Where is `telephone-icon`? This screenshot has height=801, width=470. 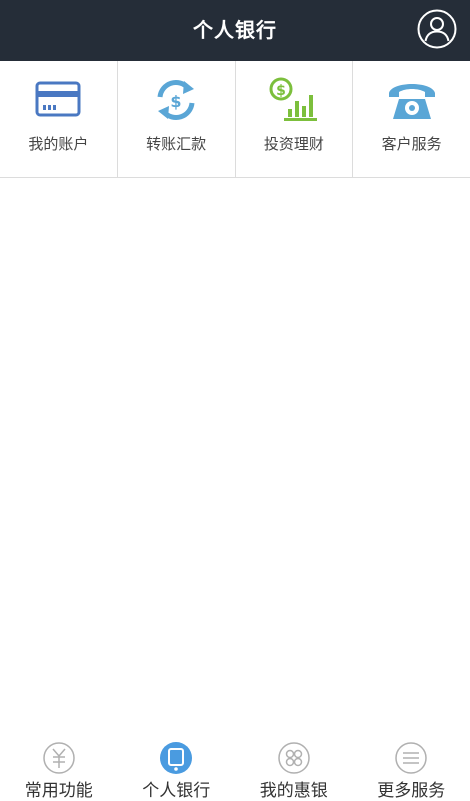 telephone-icon is located at coordinates (412, 100).